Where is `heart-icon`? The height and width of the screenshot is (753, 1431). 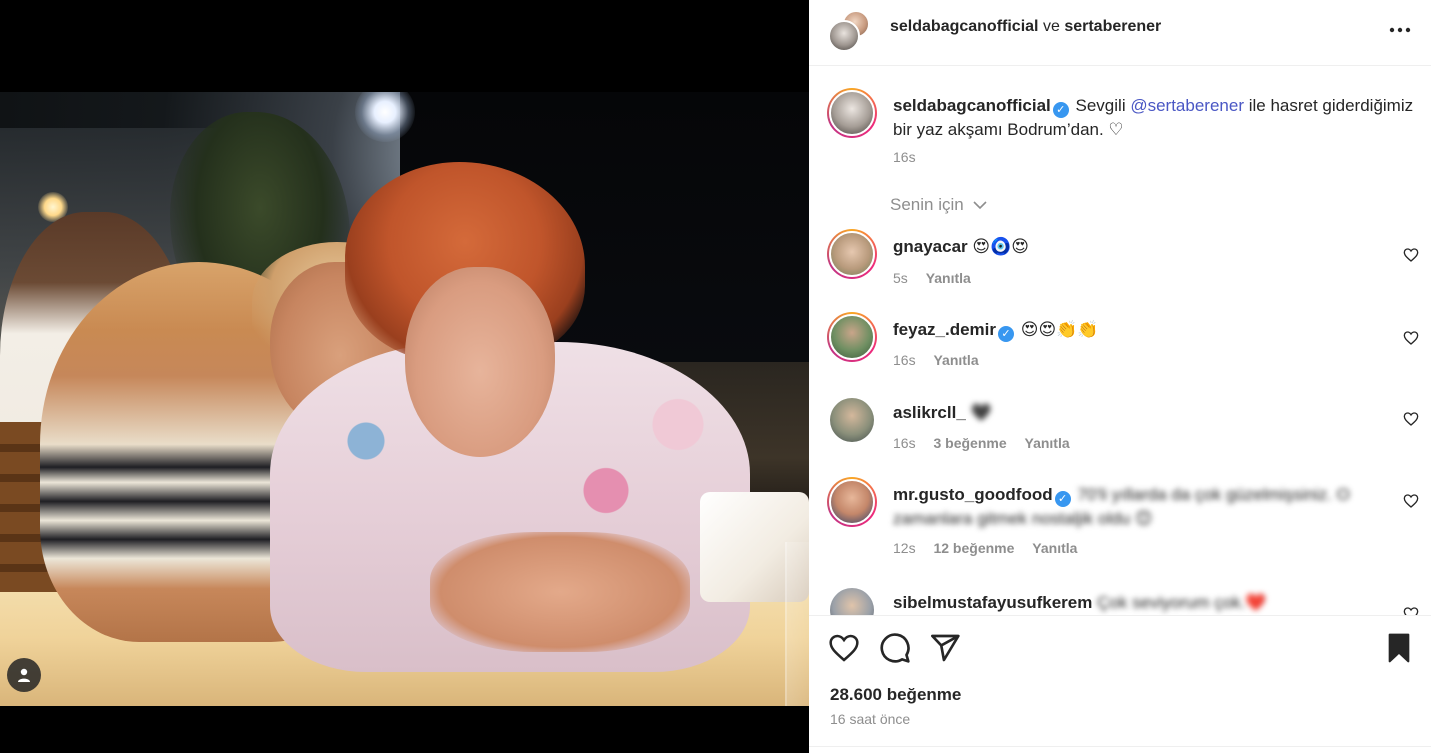
heart-icon is located at coordinates (844, 648).